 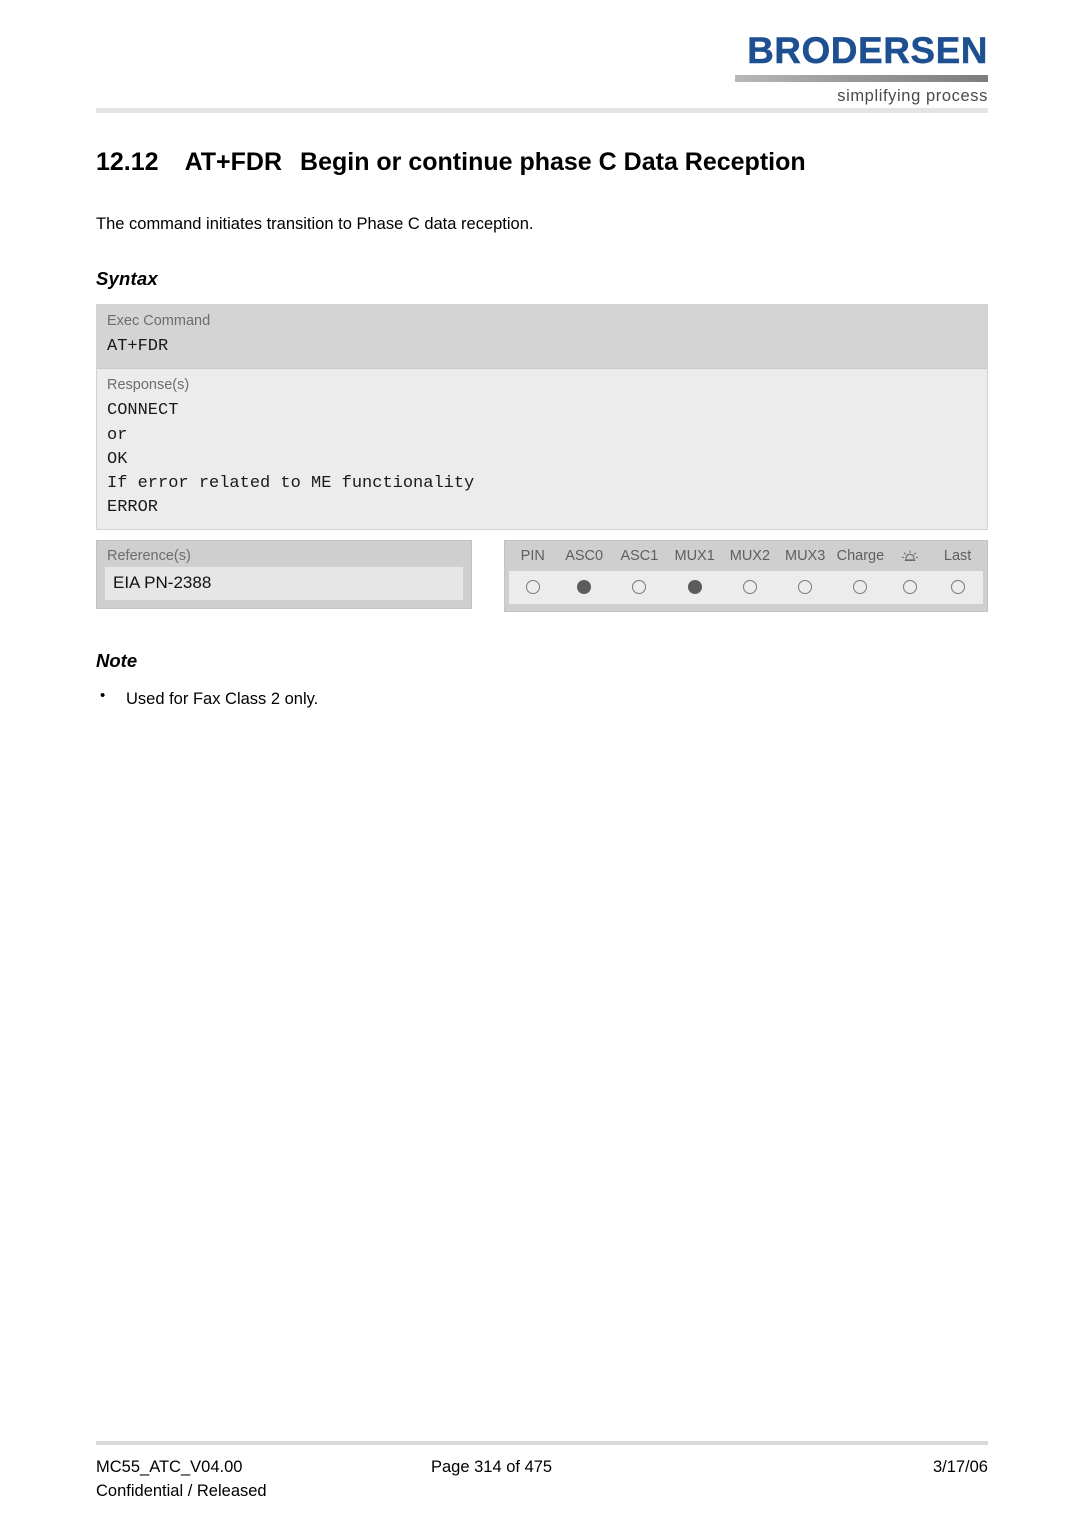 I want to click on command-name: AT+FDR, so click(x=233, y=162).